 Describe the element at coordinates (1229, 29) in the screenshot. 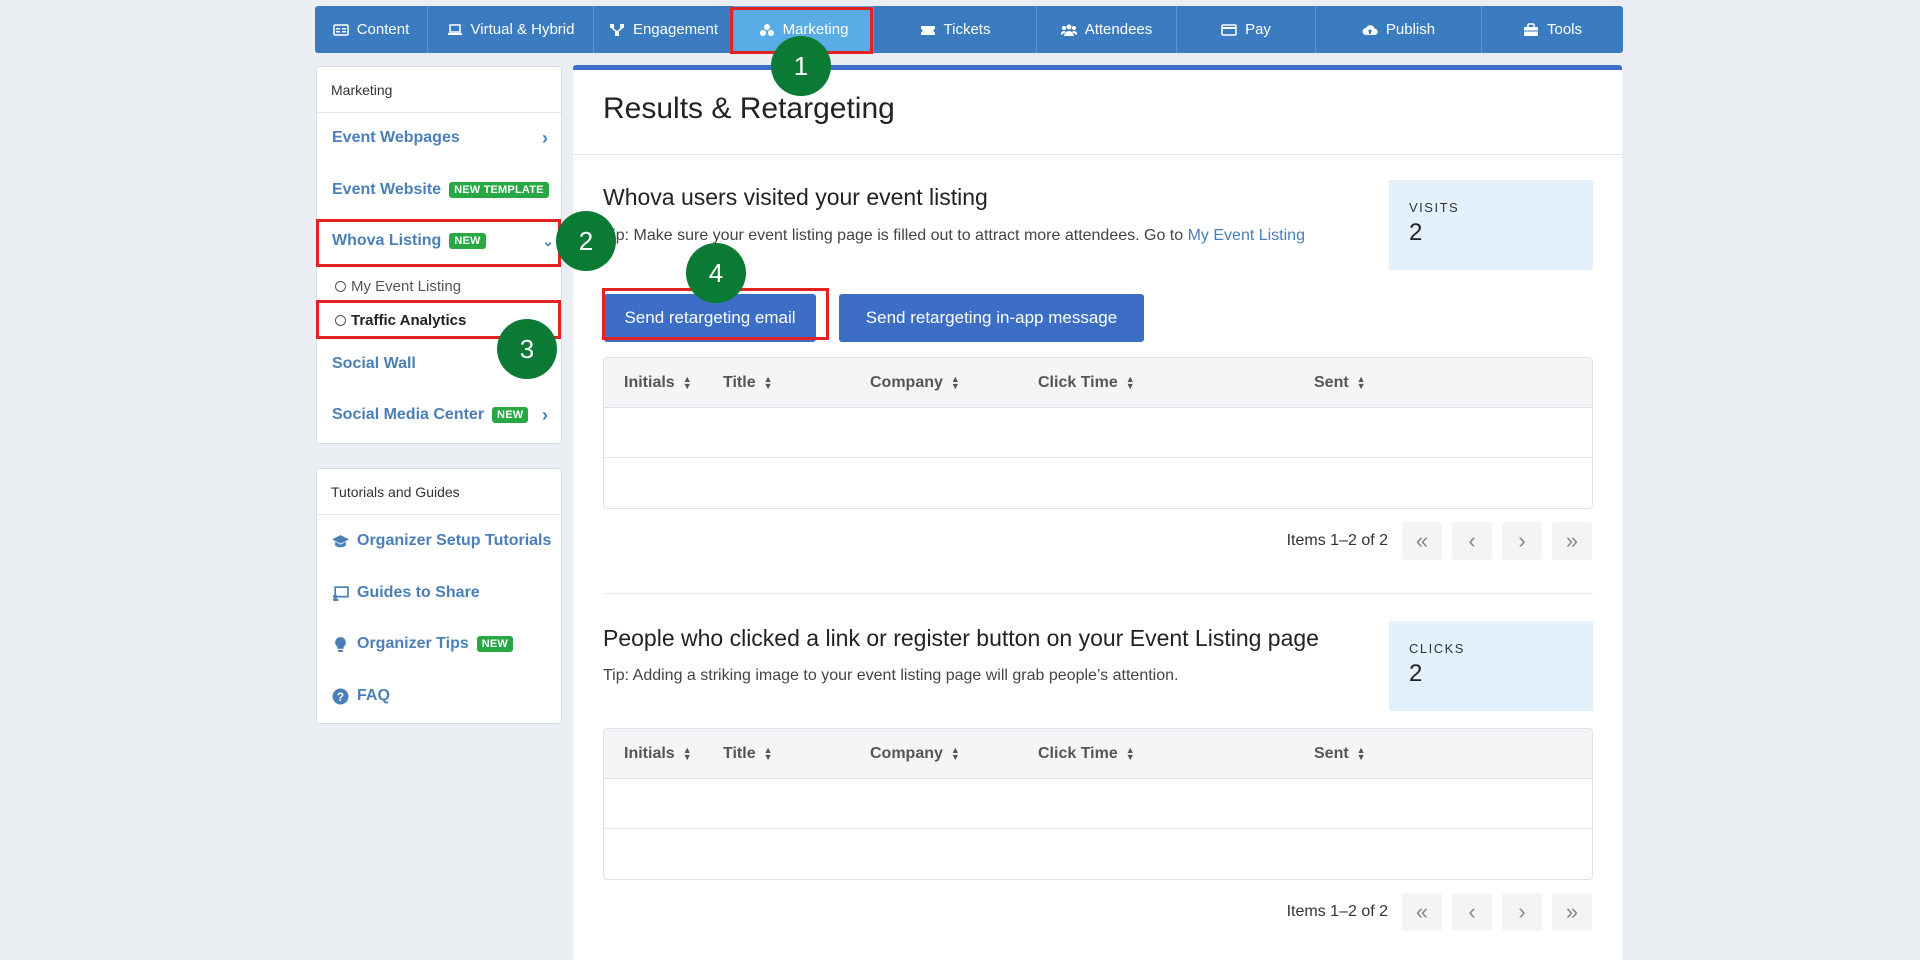

I see `card-icon` at that location.